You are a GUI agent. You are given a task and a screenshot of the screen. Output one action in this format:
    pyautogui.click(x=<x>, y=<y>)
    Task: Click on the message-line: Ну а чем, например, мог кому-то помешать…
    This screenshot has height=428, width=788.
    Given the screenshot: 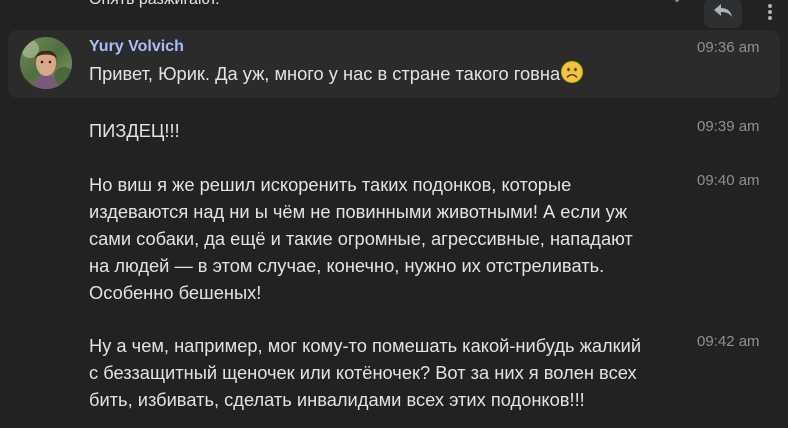 What is the action you would take?
    pyautogui.click(x=365, y=345)
    